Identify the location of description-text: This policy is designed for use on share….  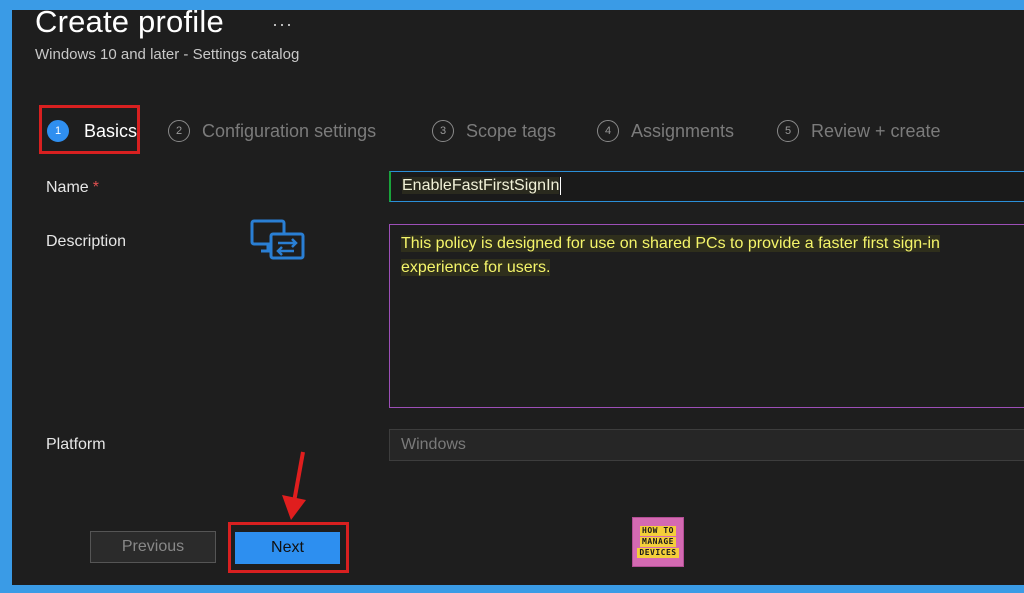
(670, 255).